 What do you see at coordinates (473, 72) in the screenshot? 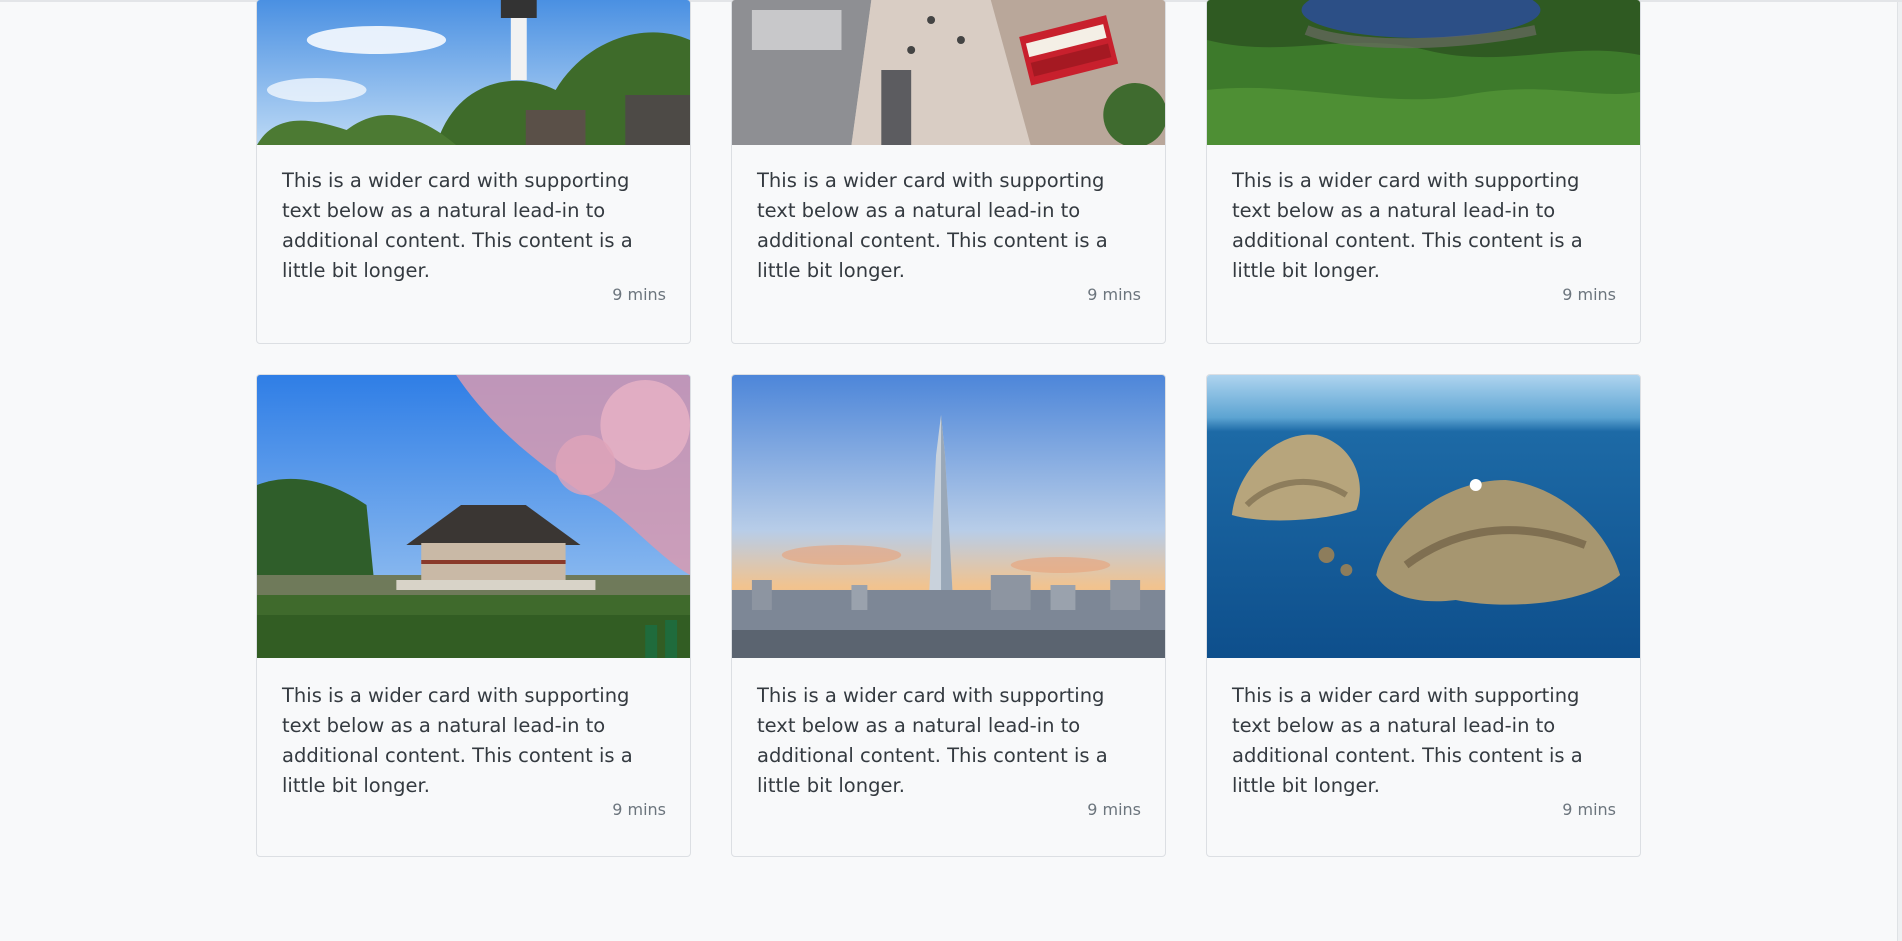
I see `tower-park-photo` at bounding box center [473, 72].